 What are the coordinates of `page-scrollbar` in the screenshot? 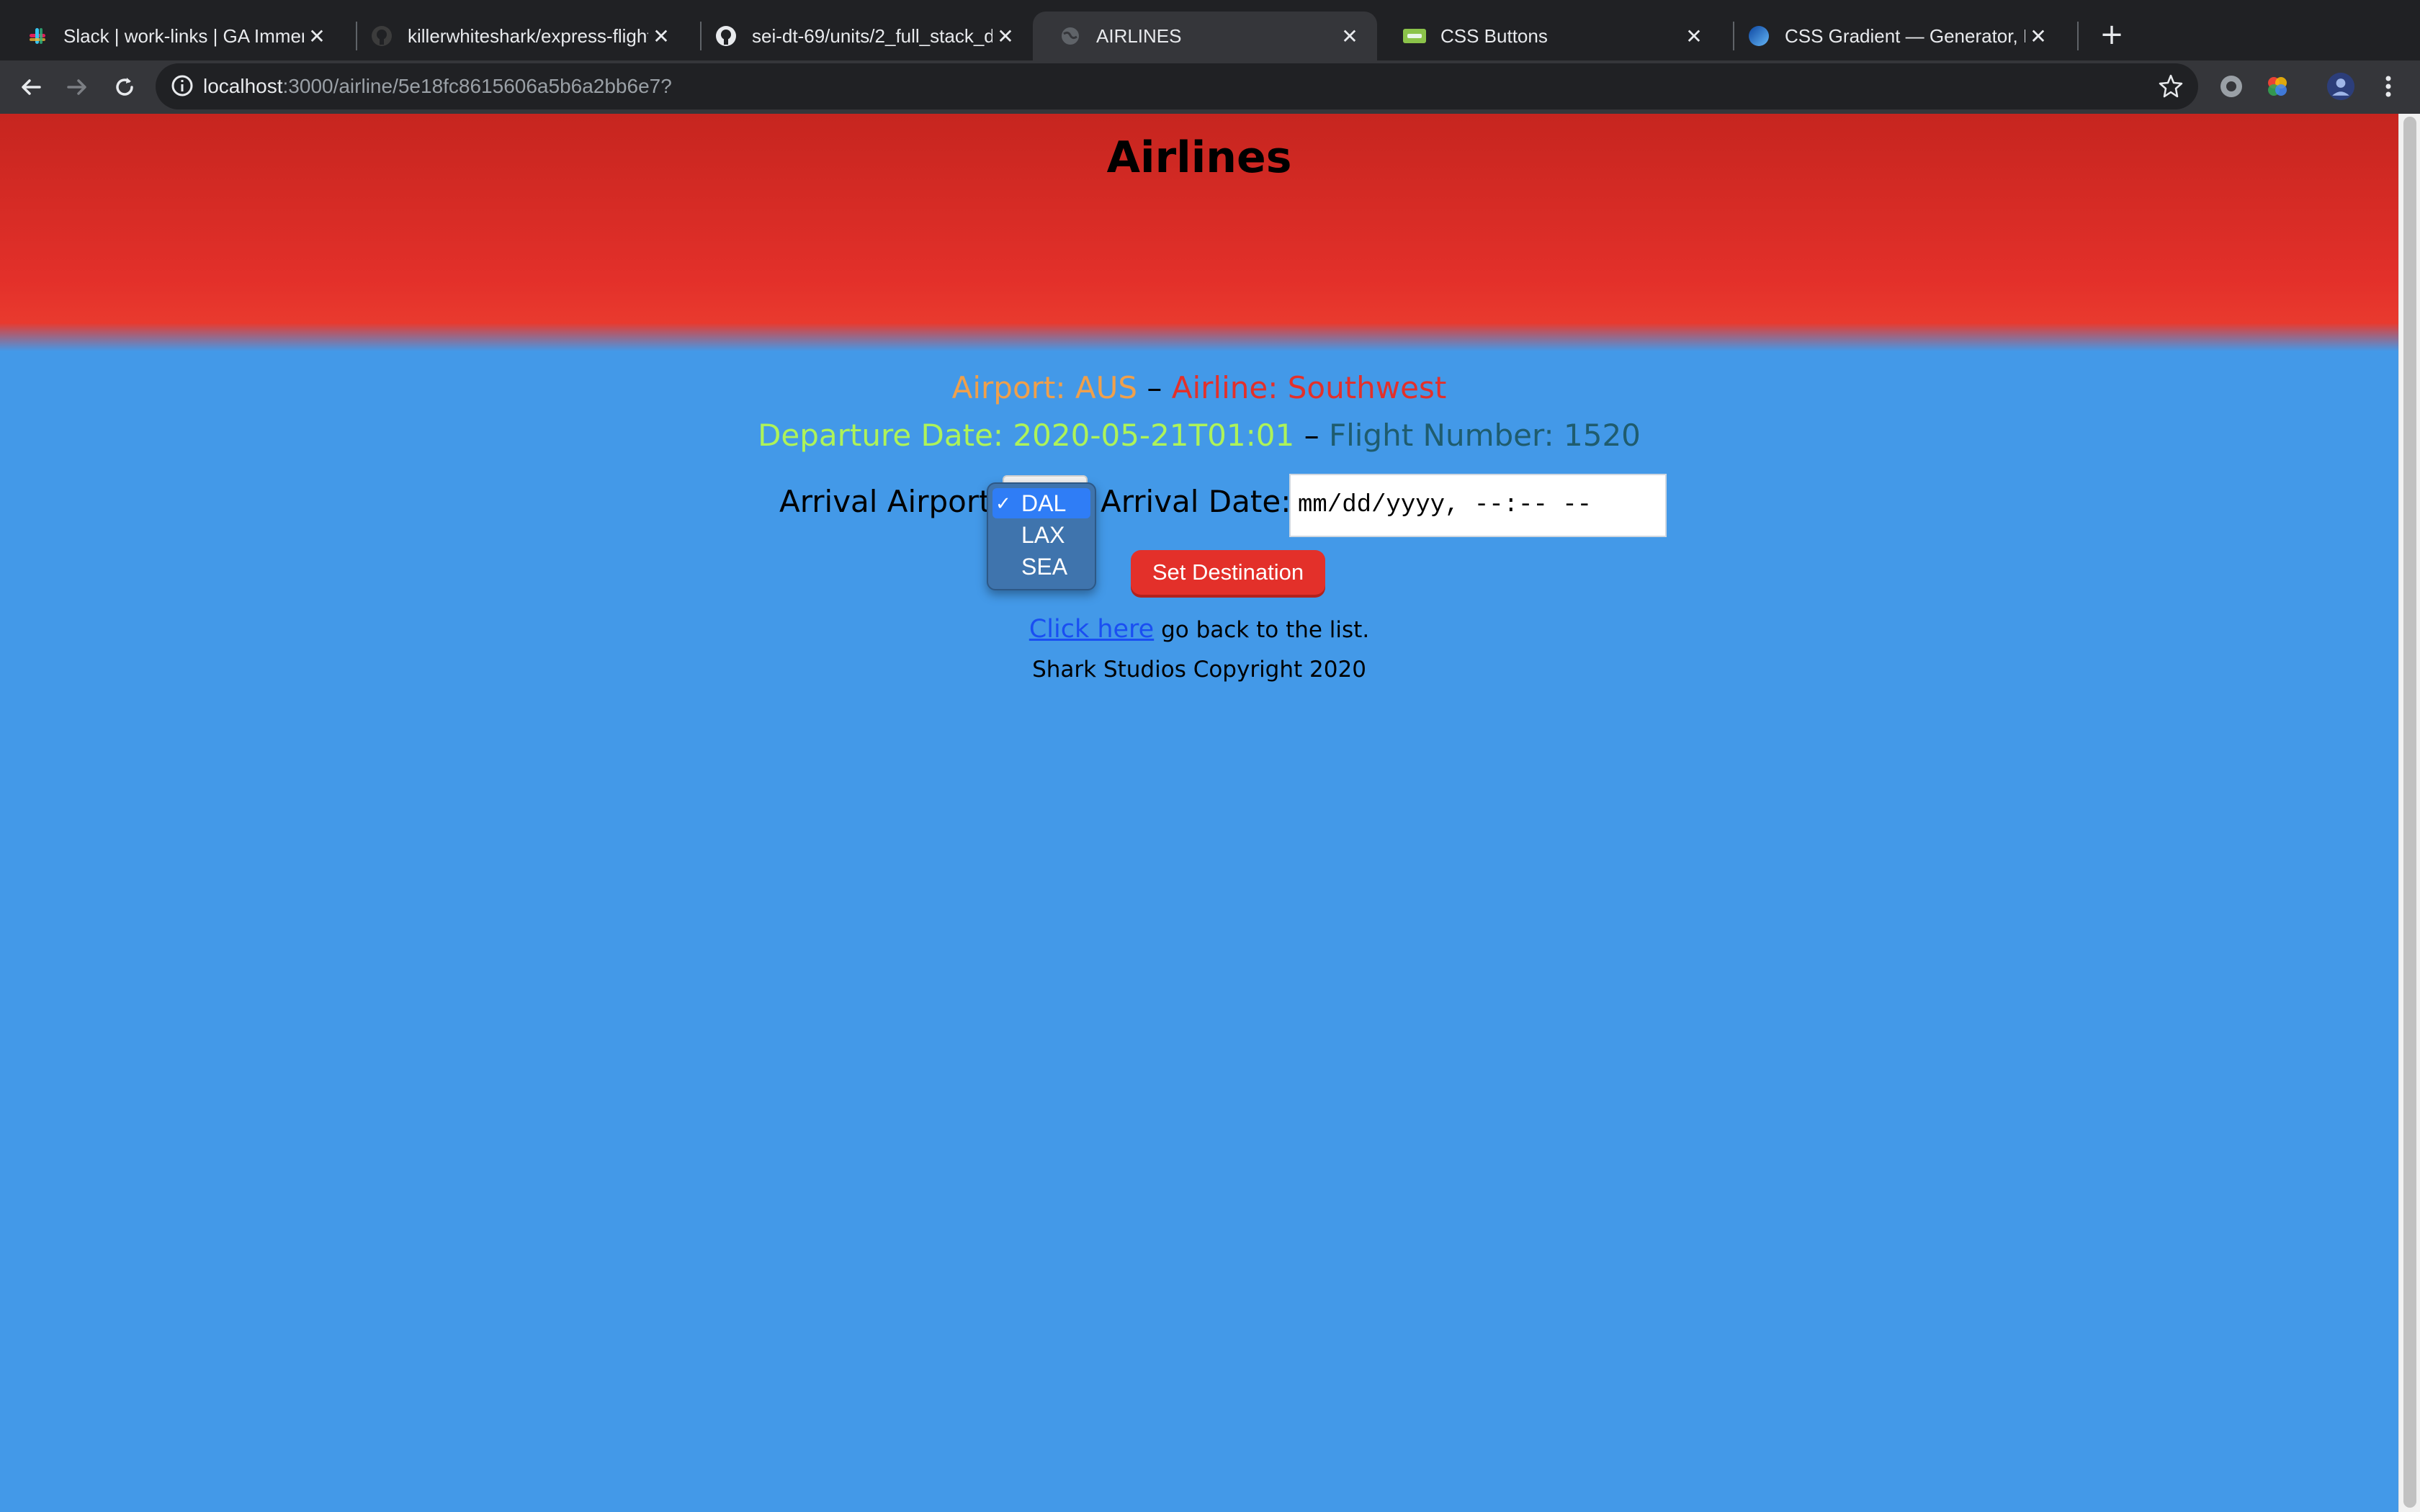 It's located at (2409, 813).